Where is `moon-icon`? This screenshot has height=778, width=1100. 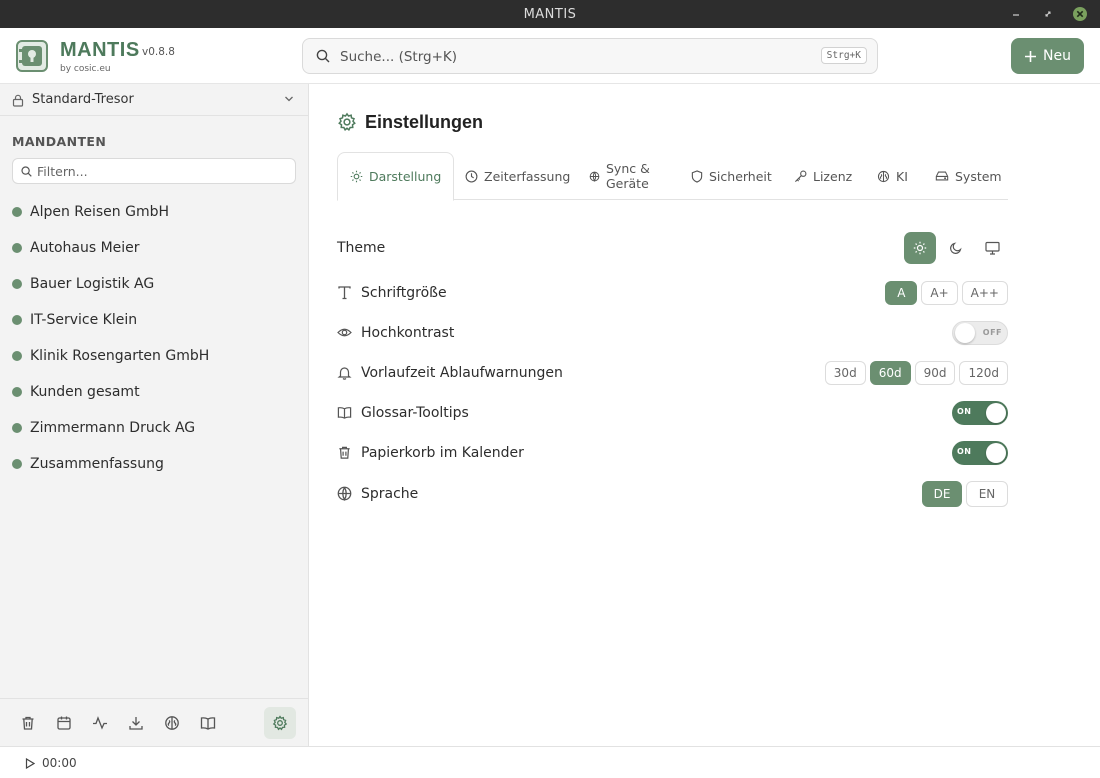
moon-icon is located at coordinates (956, 248).